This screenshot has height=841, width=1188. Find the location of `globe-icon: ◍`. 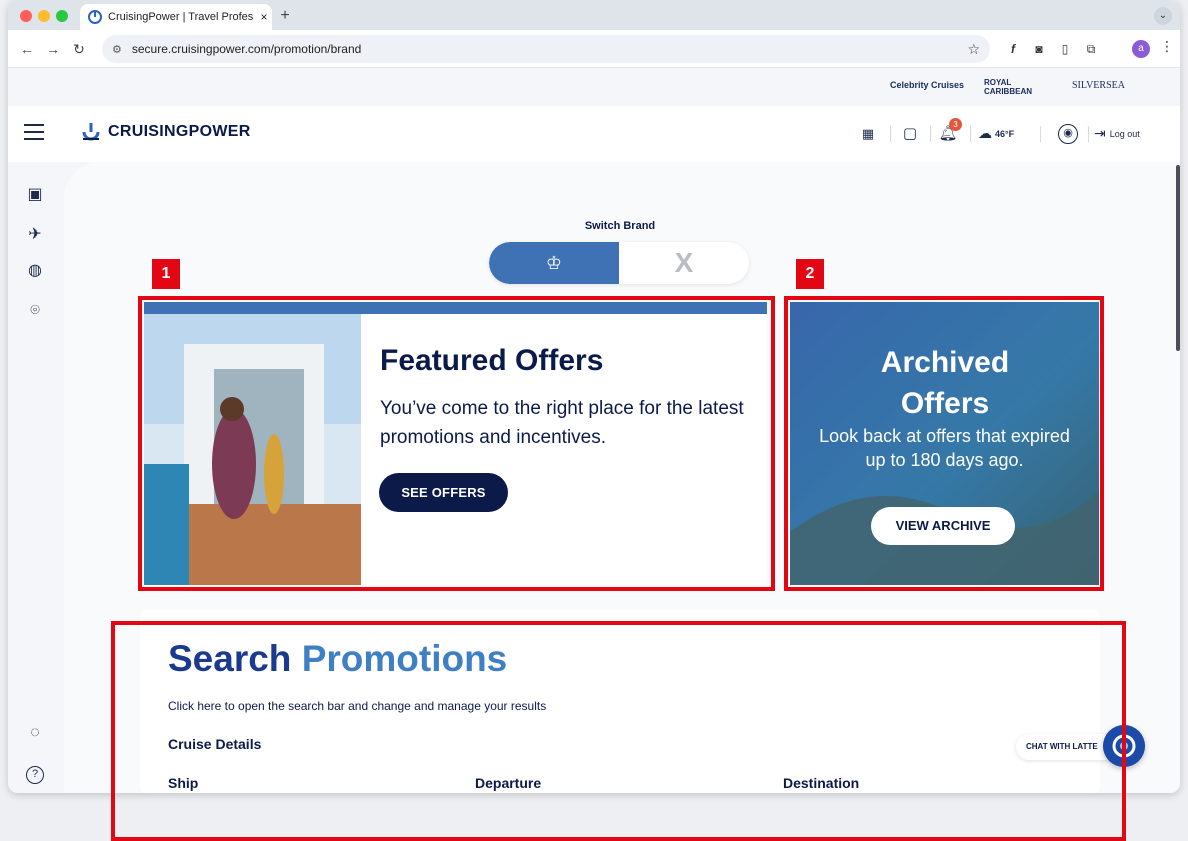

globe-icon: ◍ is located at coordinates (35, 271).